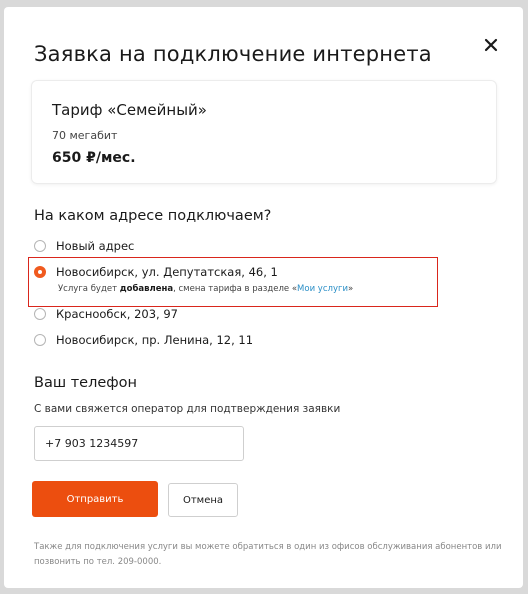 Image resolution: width=528 pixels, height=594 pixels. I want to click on address-option-label: Новосибирск, ул. Депутатская, 46, 1, so click(167, 272).